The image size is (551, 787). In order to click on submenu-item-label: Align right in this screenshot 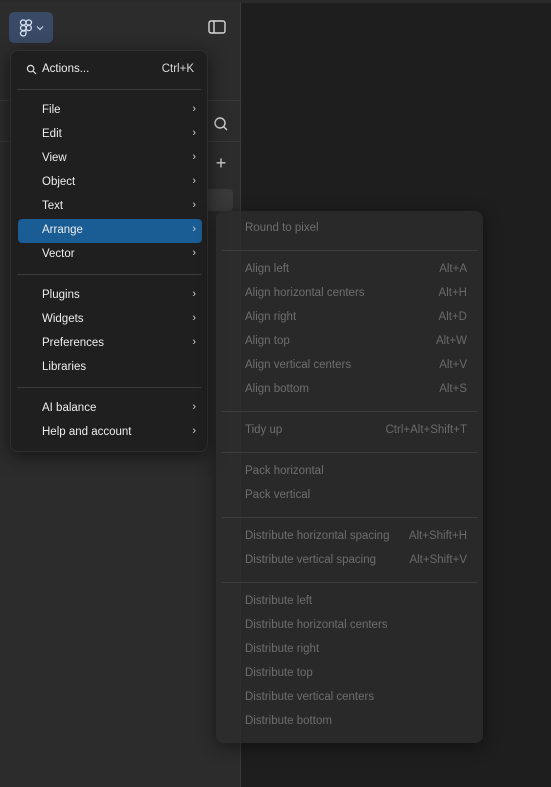, I will do `click(271, 317)`.